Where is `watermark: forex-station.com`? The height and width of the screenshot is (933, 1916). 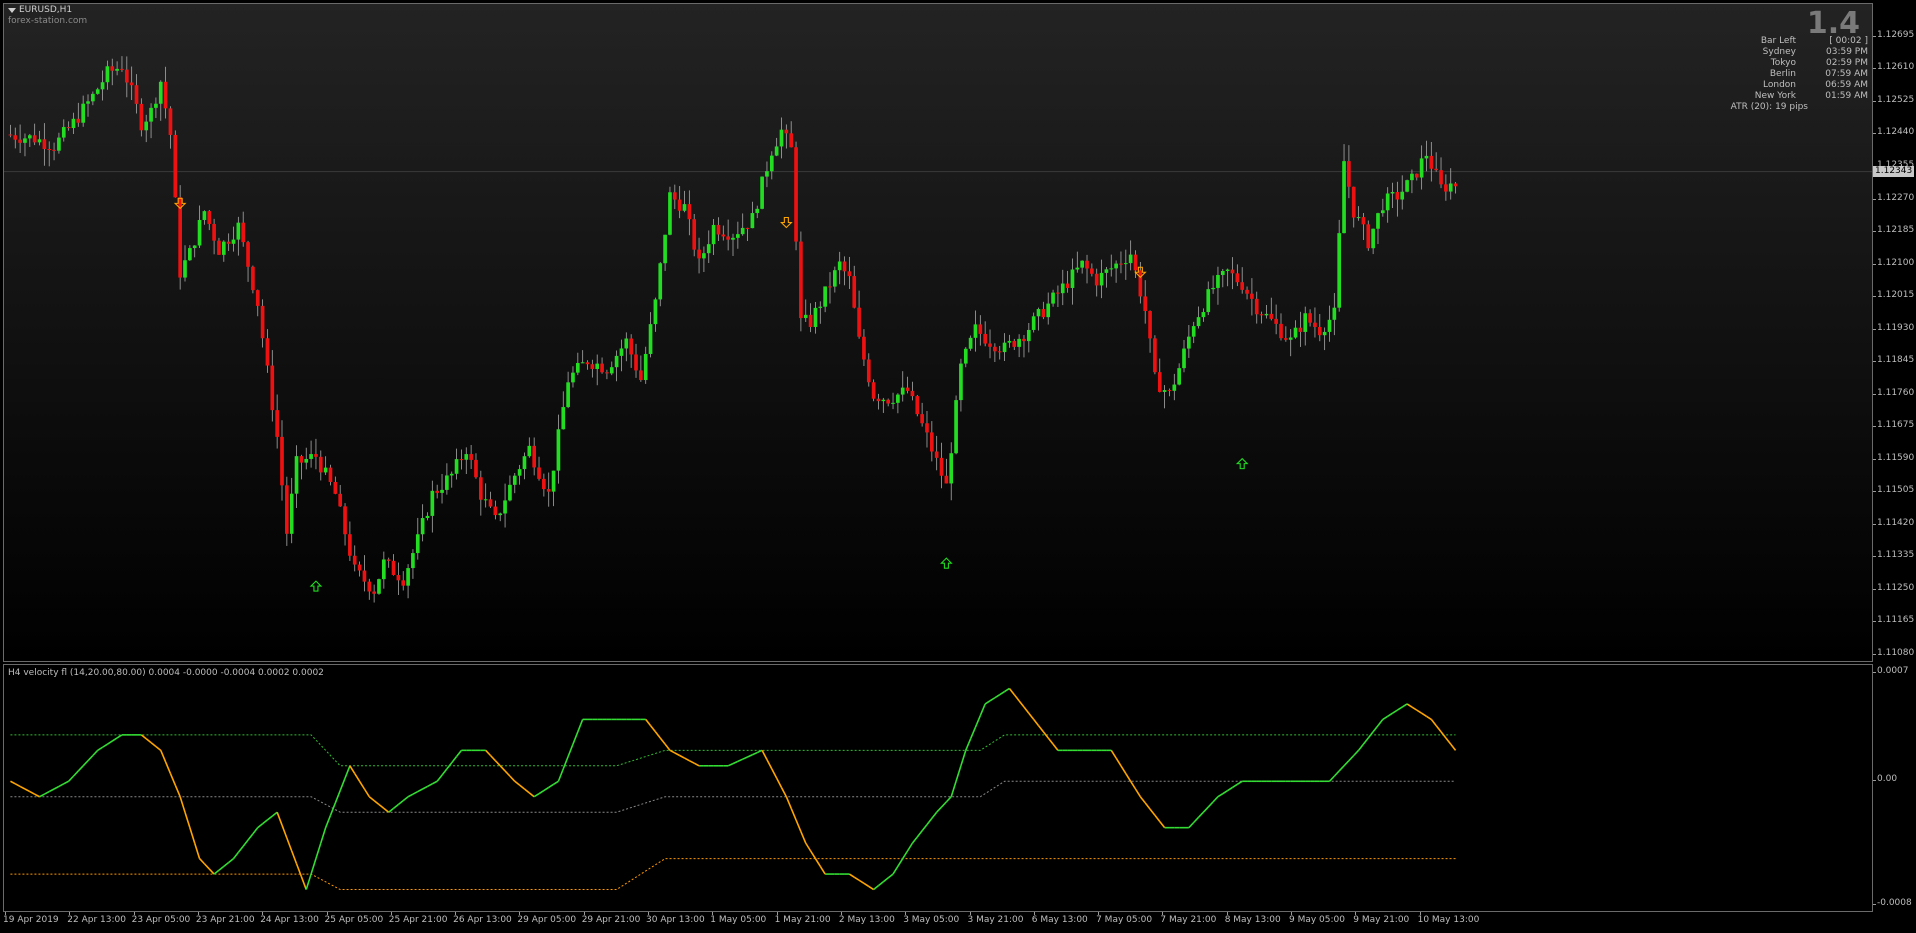 watermark: forex-station.com is located at coordinates (48, 21).